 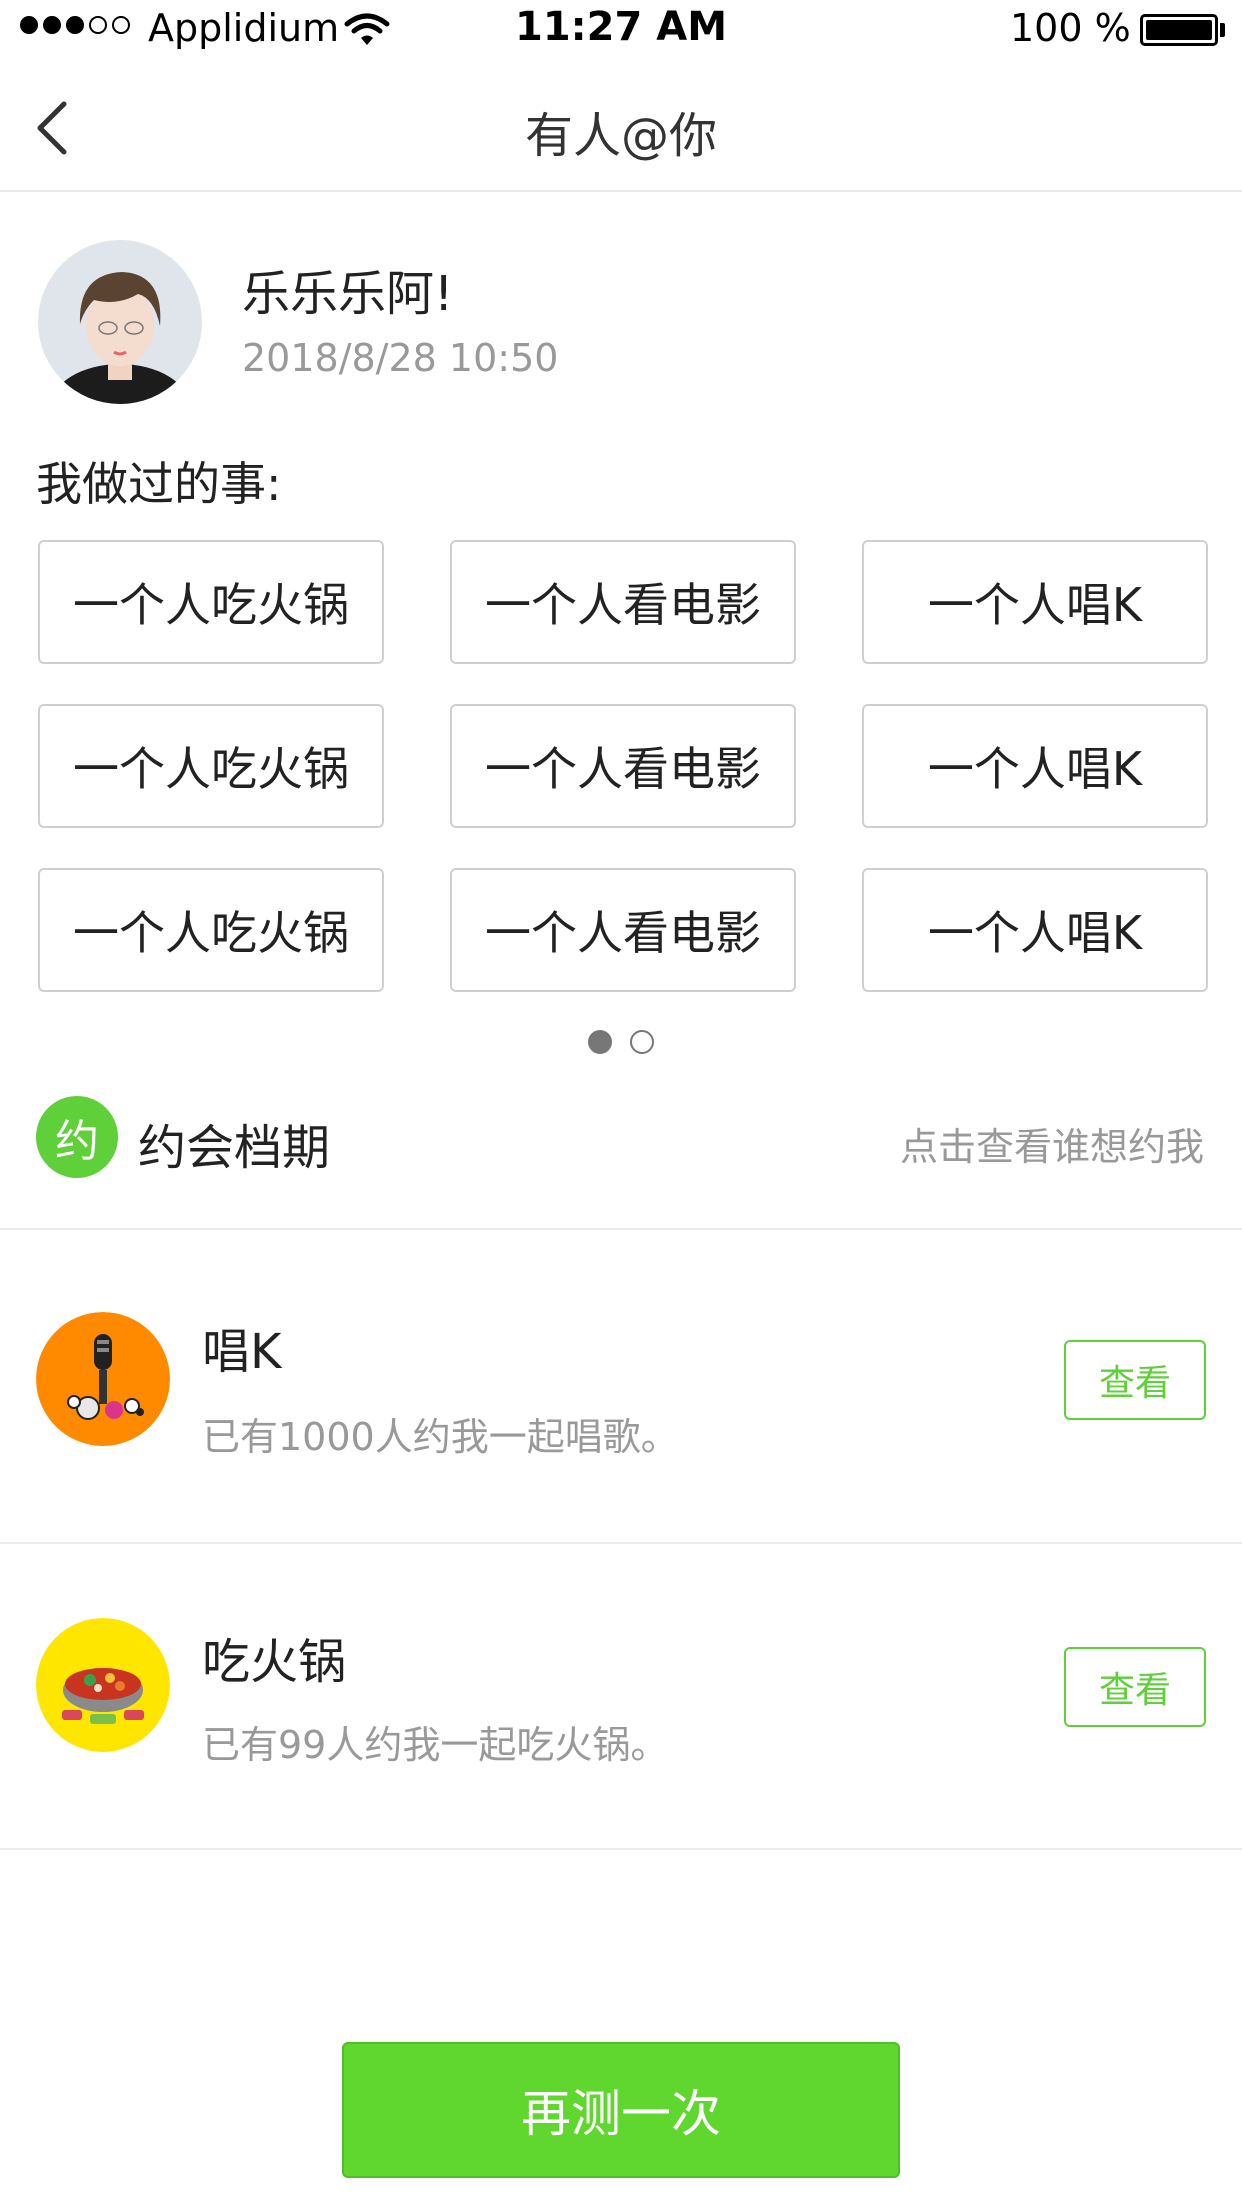 What do you see at coordinates (1070, 28) in the screenshot?
I see `battery-percent: 100 %` at bounding box center [1070, 28].